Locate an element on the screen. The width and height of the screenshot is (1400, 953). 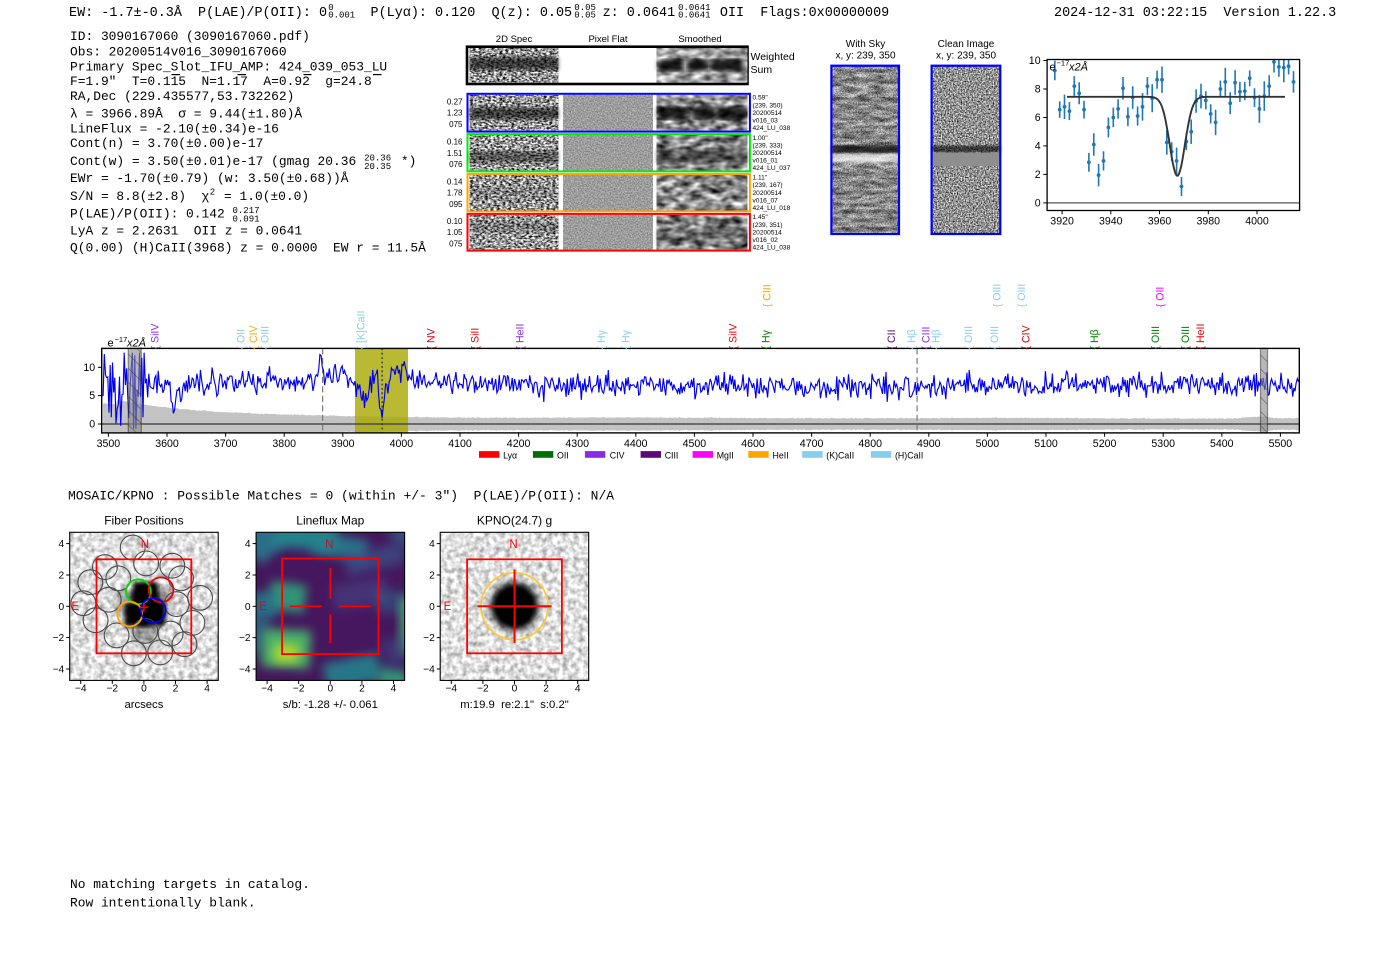
svg-text: SiII is located at coordinates (476, 335).